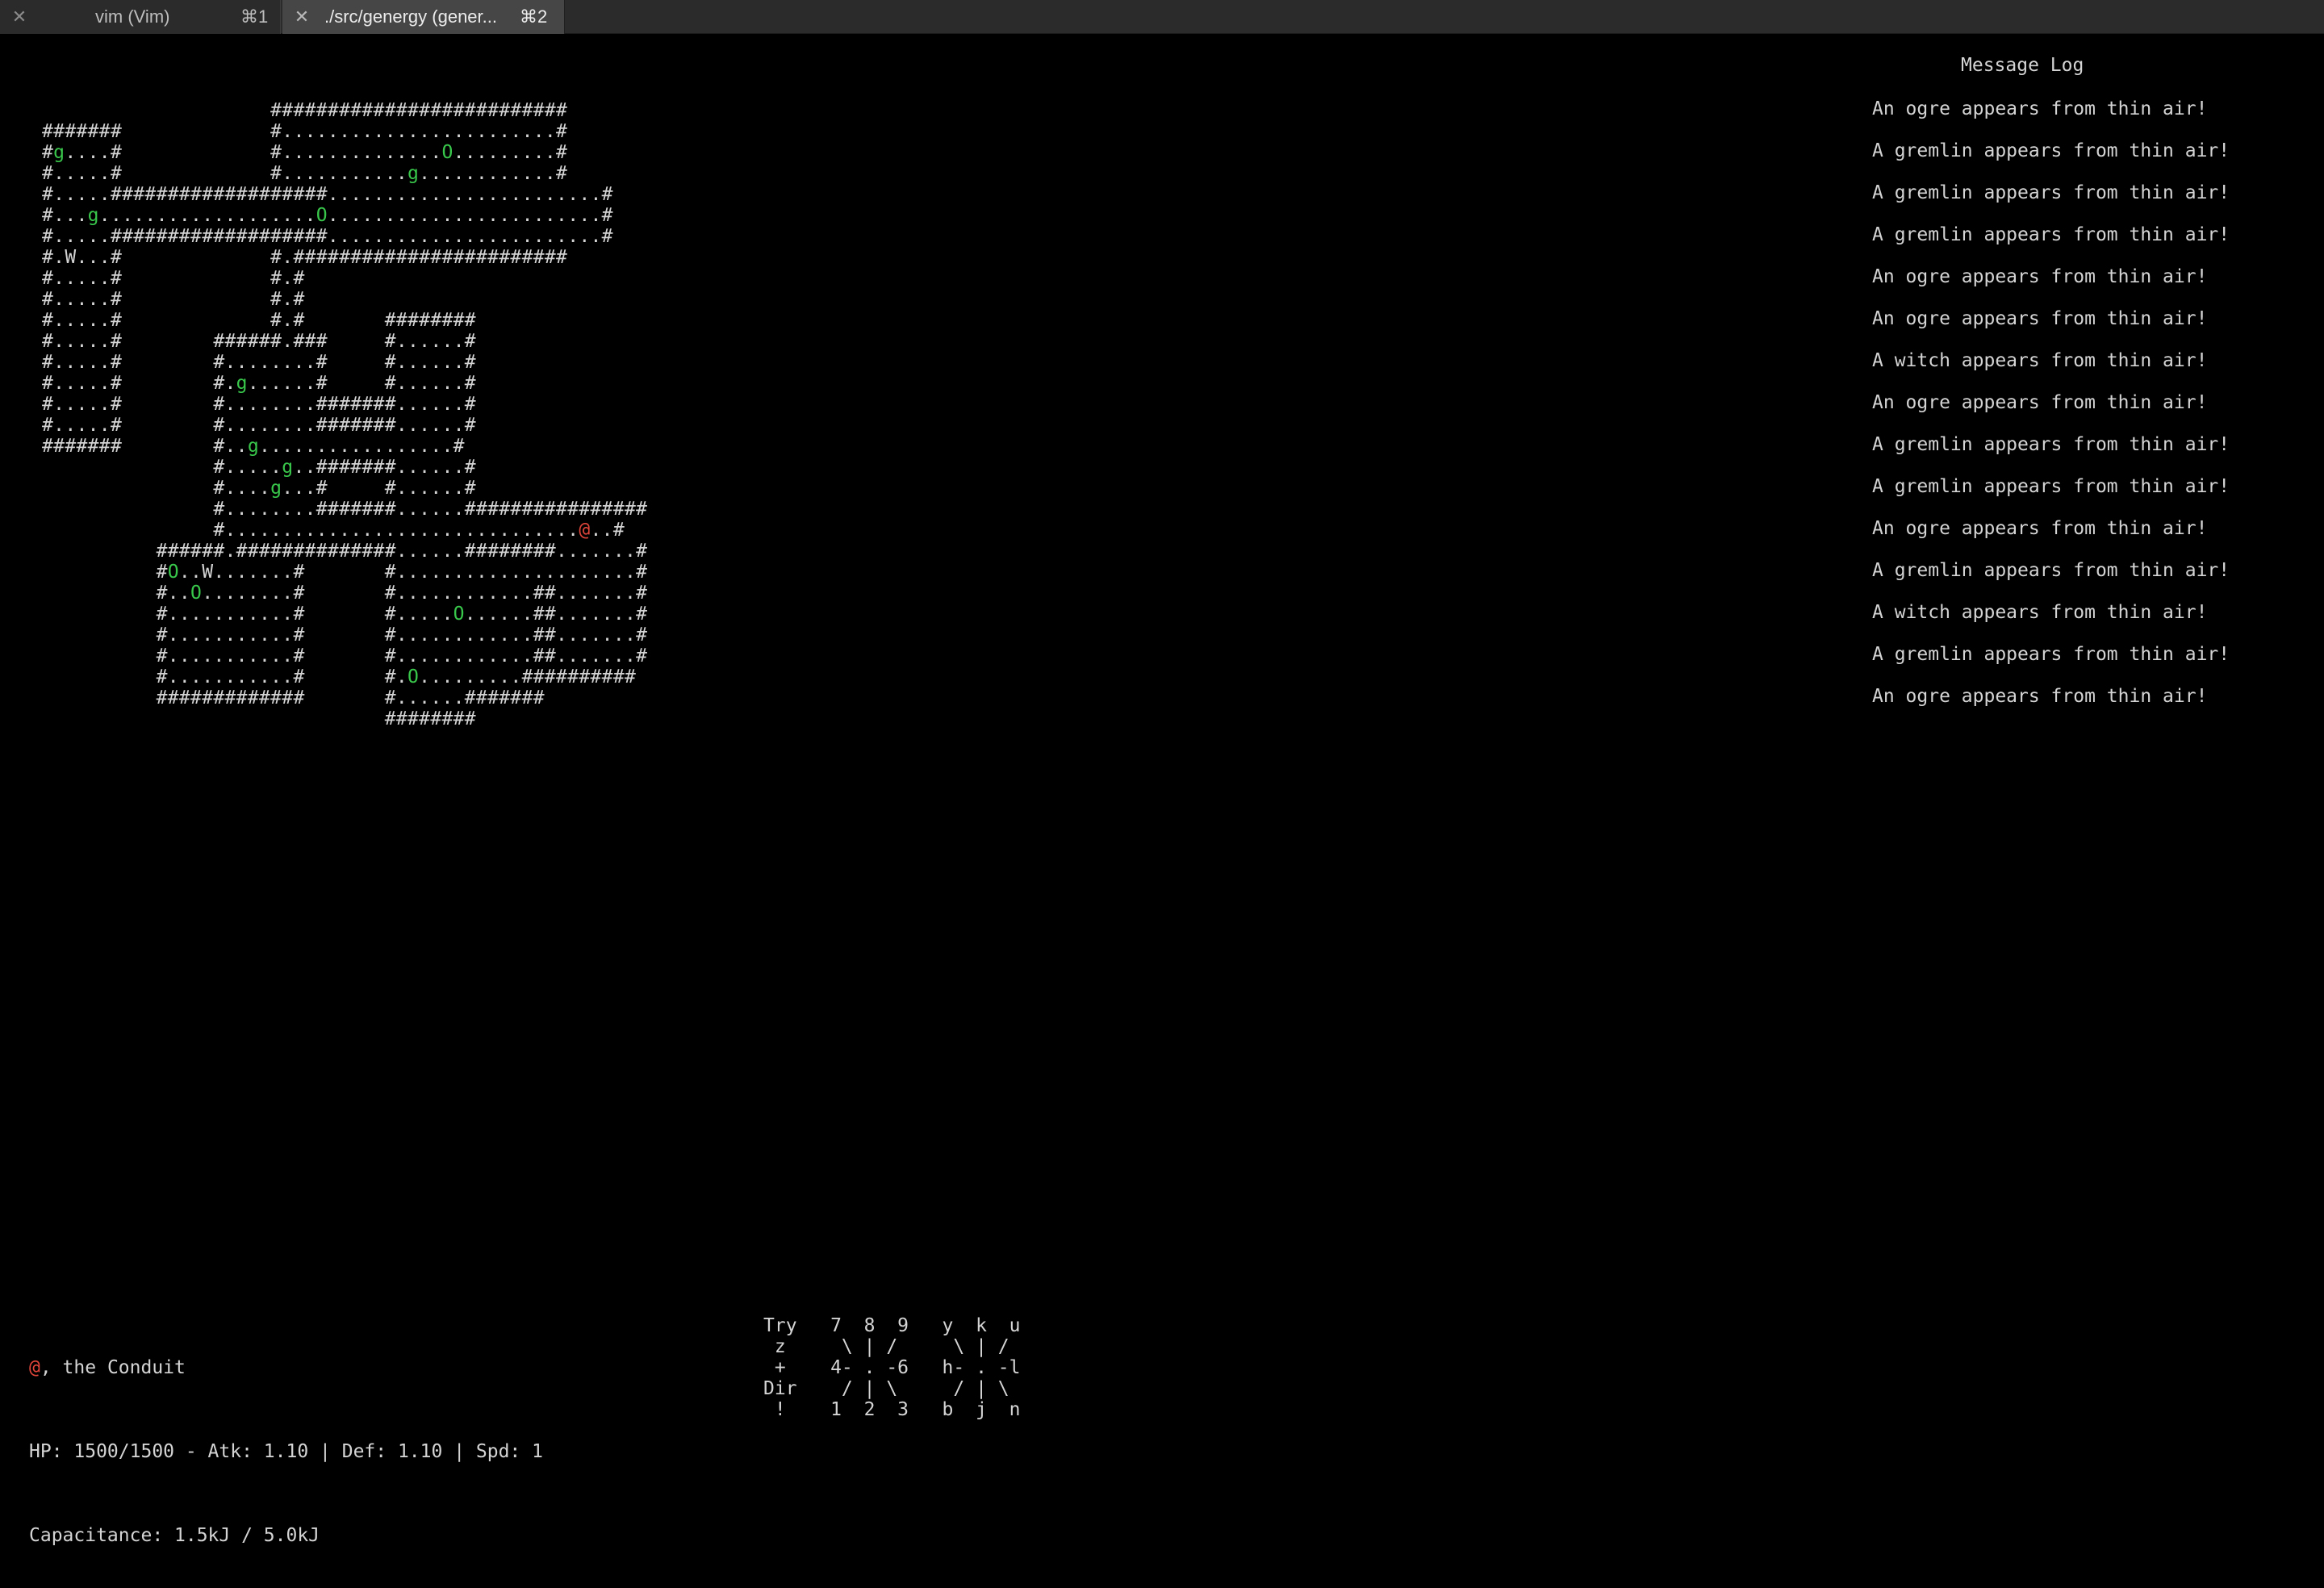 Image resolution: width=2324 pixels, height=1588 pixels. What do you see at coordinates (254, 16) in the screenshot?
I see `tab-shortcut: ⌘1` at bounding box center [254, 16].